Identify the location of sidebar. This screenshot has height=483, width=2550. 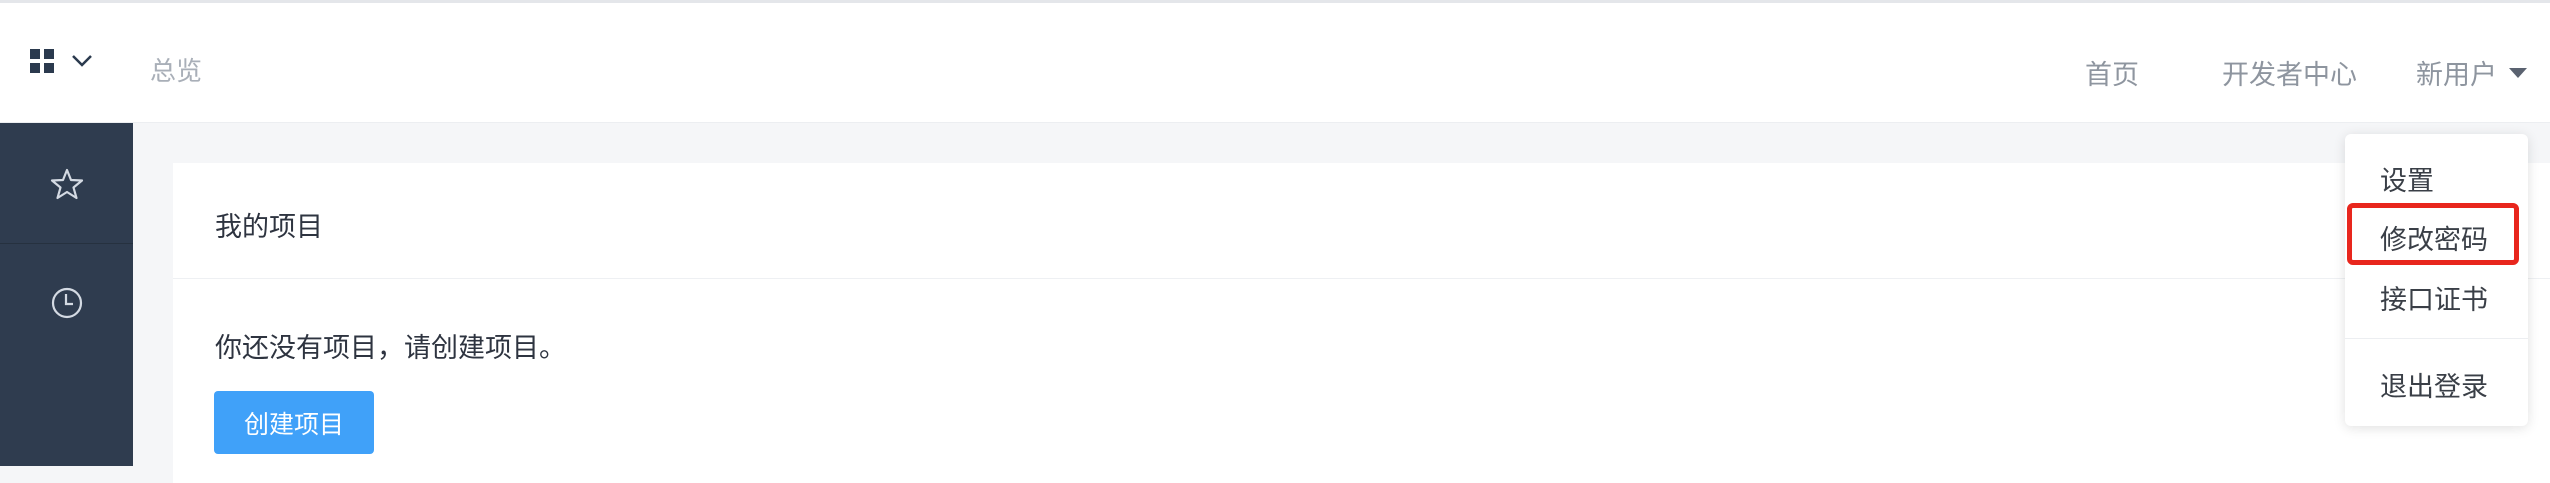
(66, 294).